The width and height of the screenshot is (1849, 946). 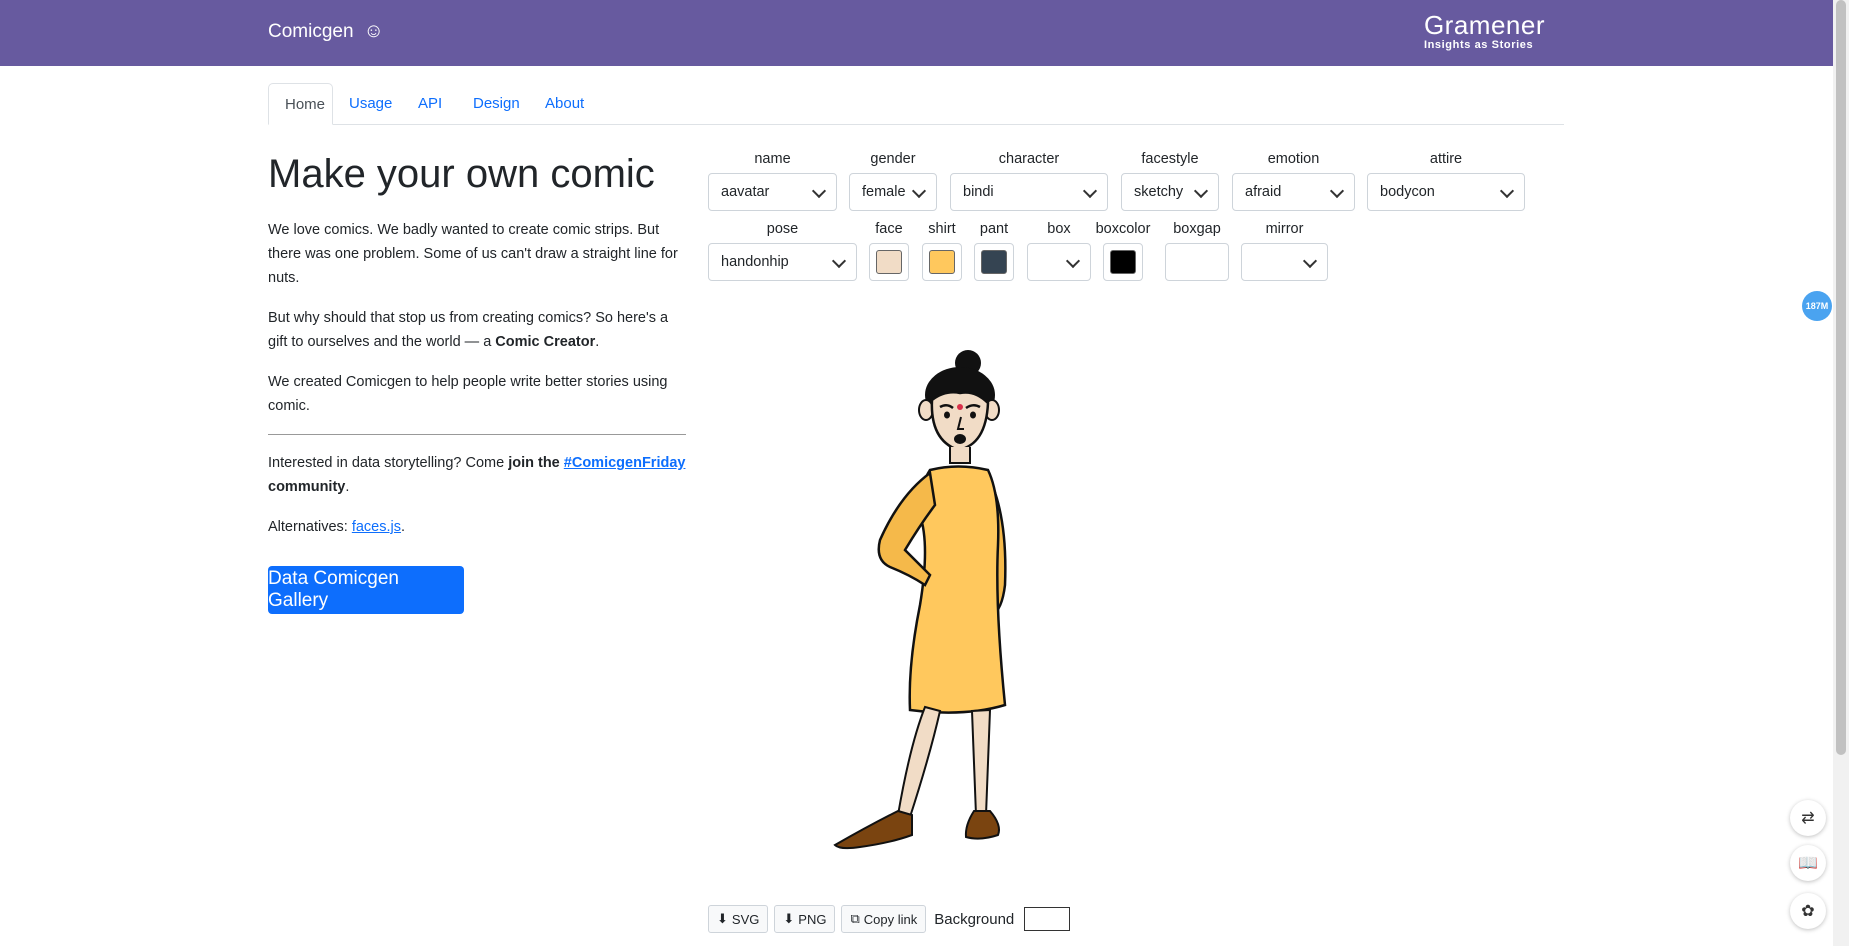 I want to click on tab-usage: Usage, so click(x=370, y=103).